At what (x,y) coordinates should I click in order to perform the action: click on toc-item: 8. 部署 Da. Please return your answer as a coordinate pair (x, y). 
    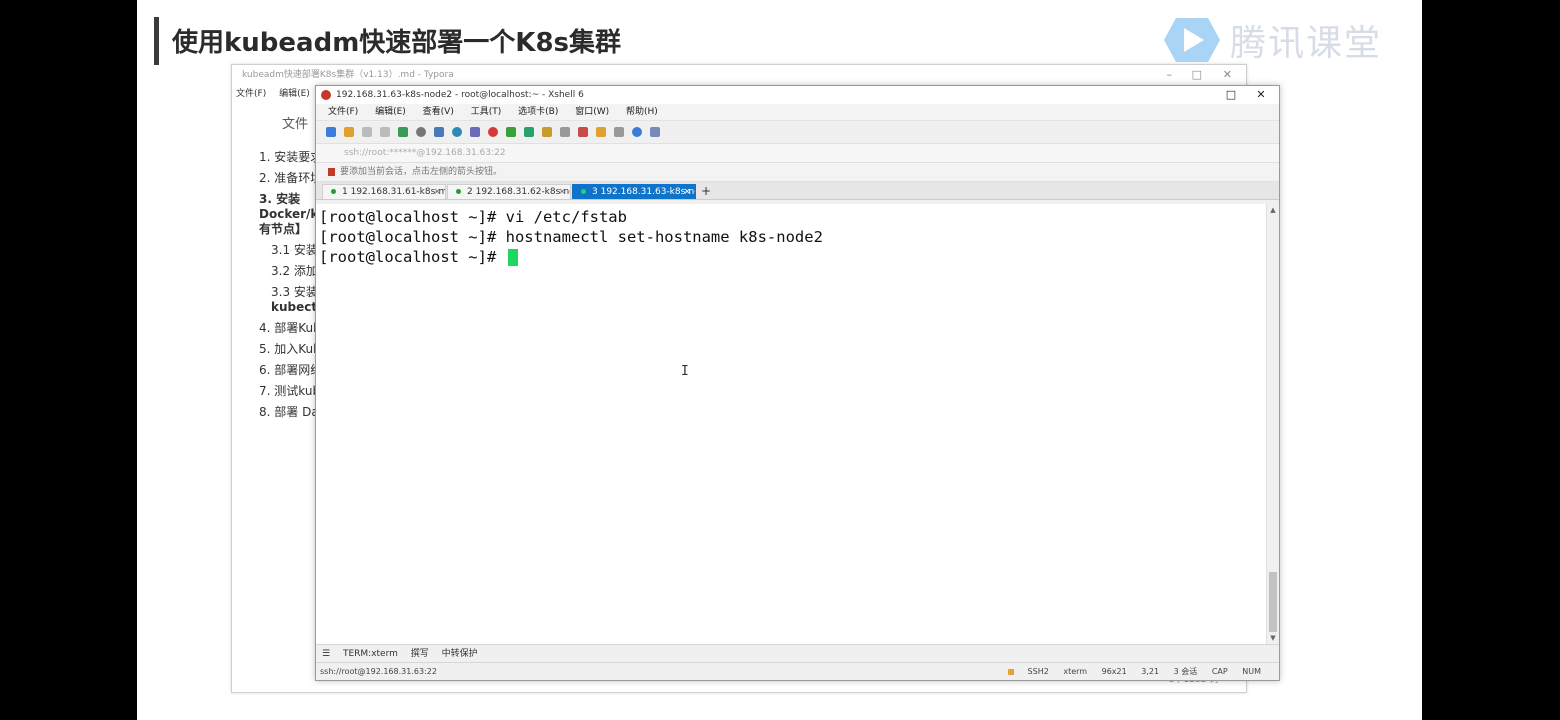
    Looking at the image, I should click on (289, 412).